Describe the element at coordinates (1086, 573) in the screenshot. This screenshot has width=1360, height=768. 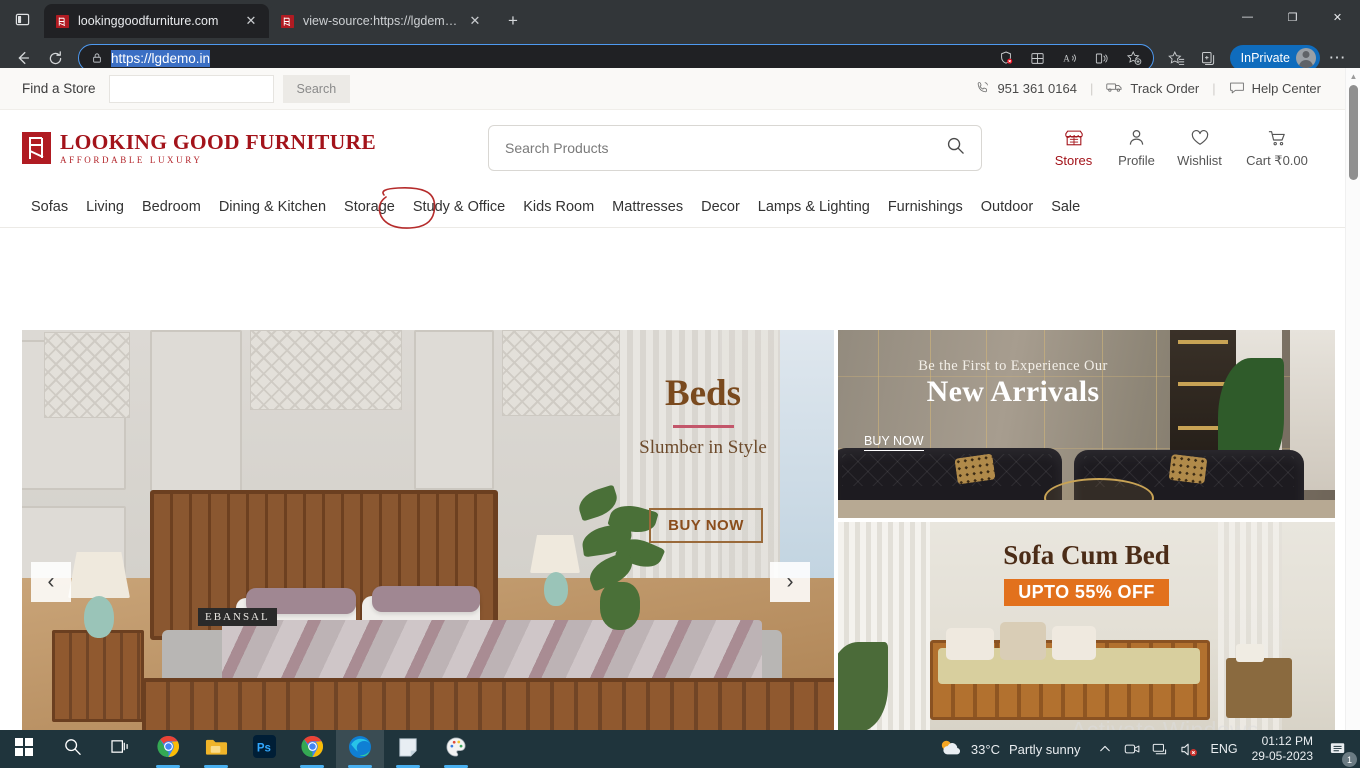
I see `sofa-cum-bed-copy: Sofa Cum Bed UPTO 55% OFF` at that location.